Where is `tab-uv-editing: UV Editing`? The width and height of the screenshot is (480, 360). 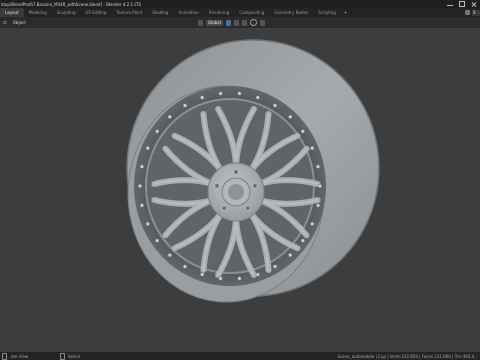
tab-uv-editing: UV Editing is located at coordinates (96, 12).